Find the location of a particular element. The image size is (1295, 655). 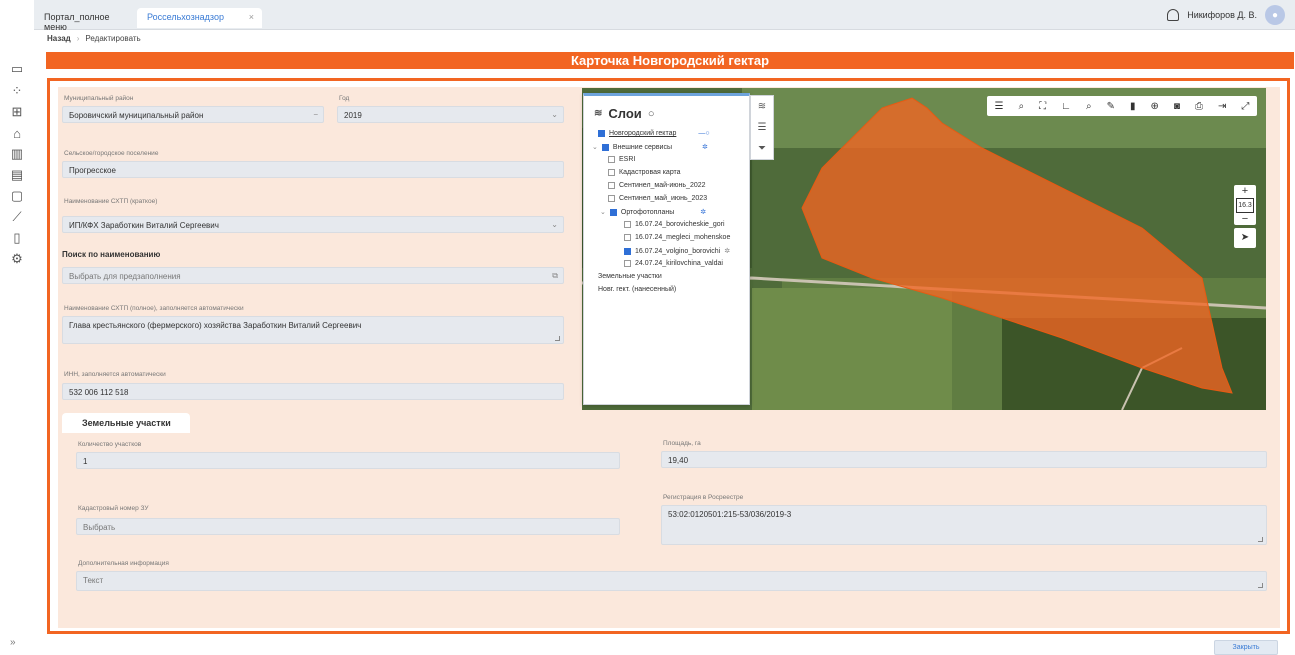

short-name-select: ИП/КФХ Заработкин Виталий Сергеевич ⌄ is located at coordinates (313, 224).